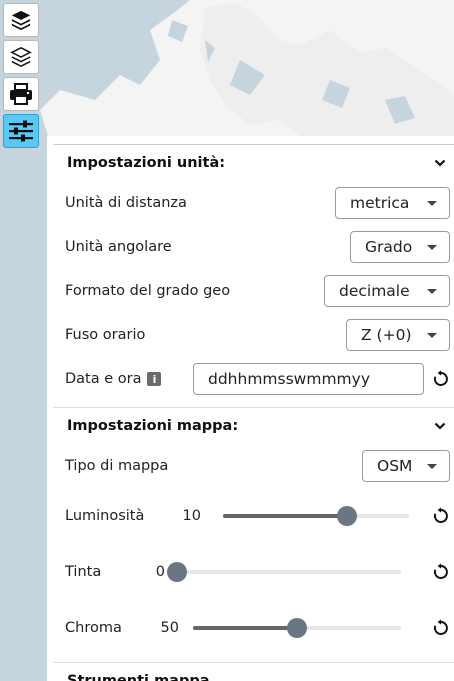 This screenshot has width=454, height=681. I want to click on timezone-value: Z (+0), so click(386, 335).